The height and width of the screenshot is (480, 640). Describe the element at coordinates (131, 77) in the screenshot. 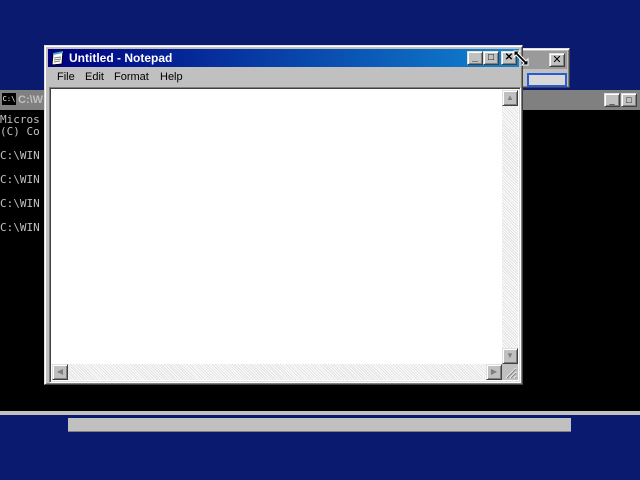

I see `menu-format: Format` at that location.